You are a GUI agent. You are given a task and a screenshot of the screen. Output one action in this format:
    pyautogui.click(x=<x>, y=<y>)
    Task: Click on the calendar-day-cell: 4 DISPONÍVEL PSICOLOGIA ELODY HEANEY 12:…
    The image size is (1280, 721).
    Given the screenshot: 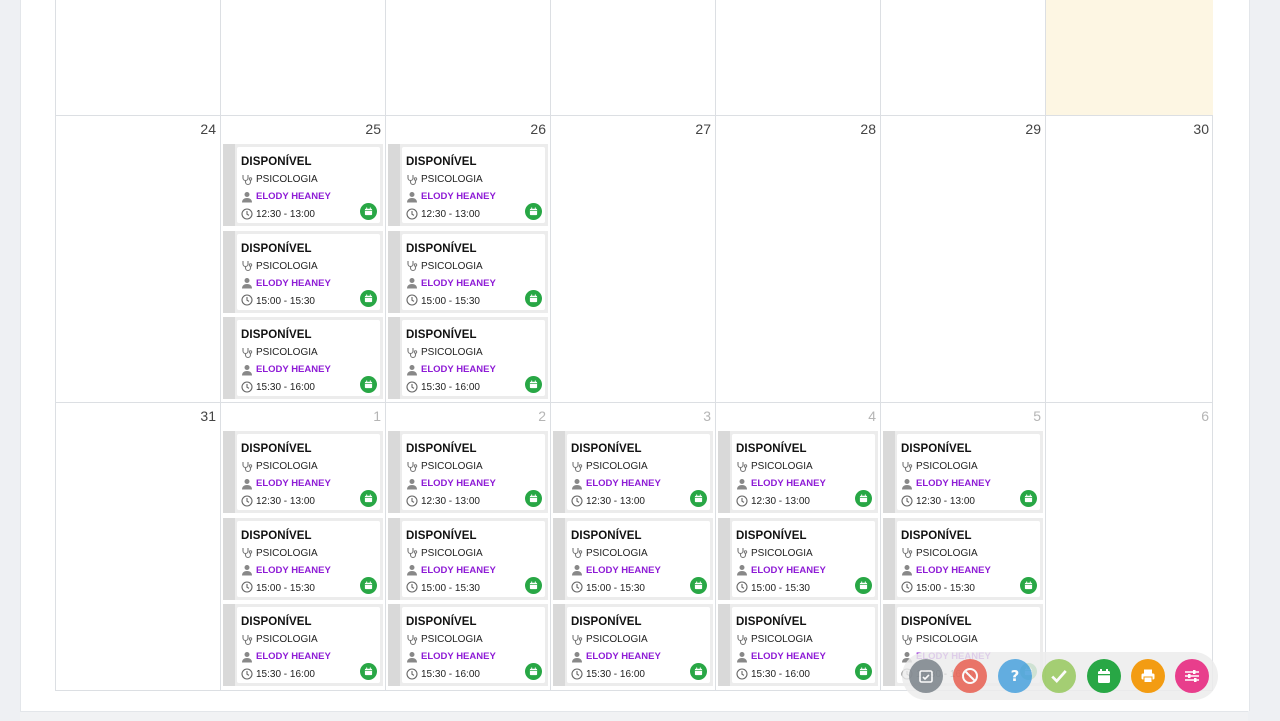 What is the action you would take?
    pyautogui.click(x=798, y=546)
    